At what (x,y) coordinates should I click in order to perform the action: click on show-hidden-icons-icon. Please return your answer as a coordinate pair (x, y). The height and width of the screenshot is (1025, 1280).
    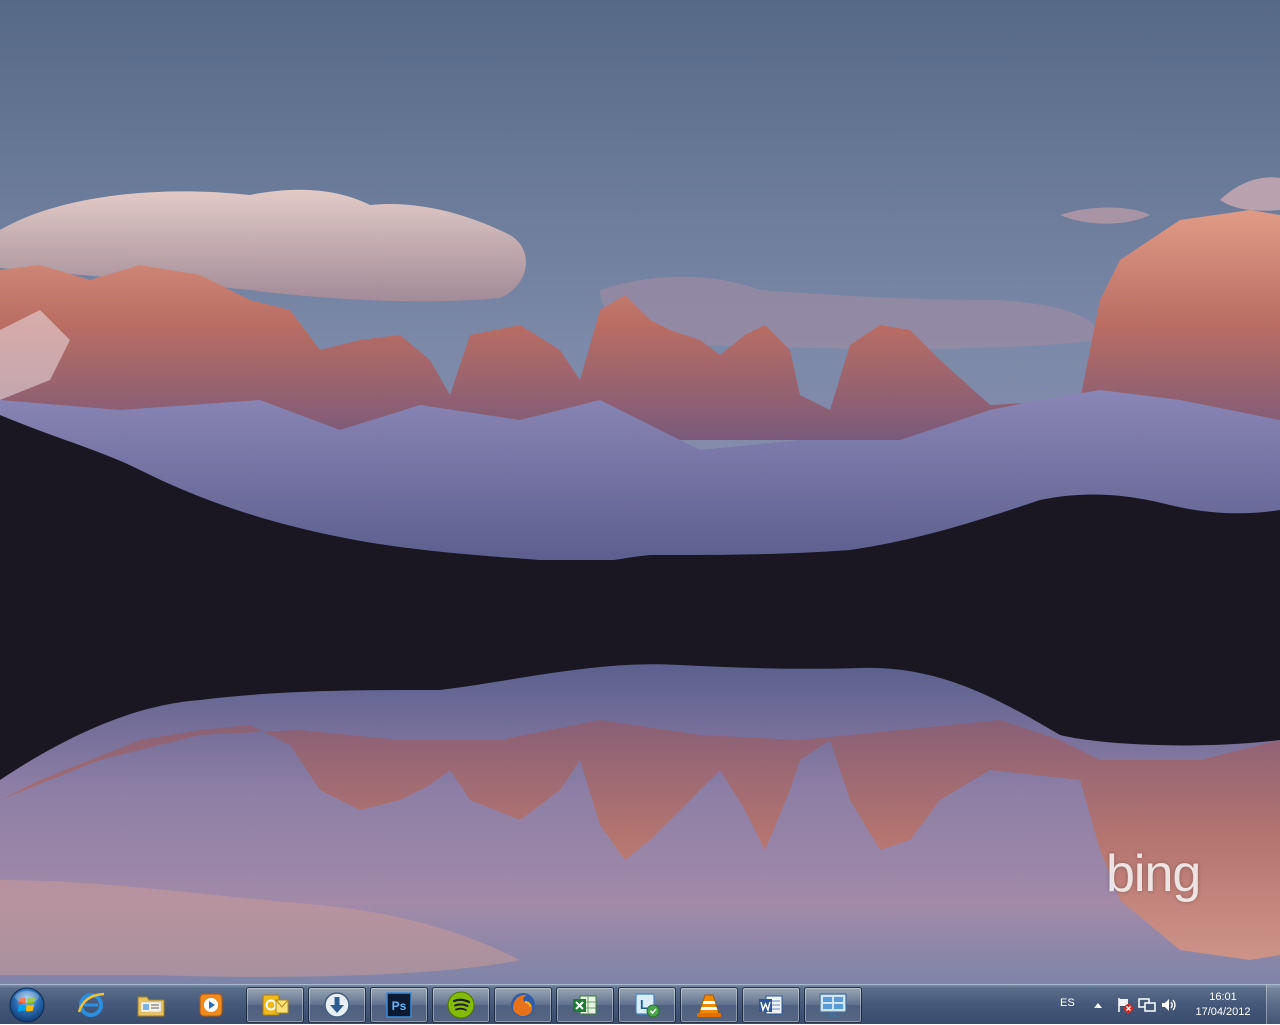
    Looking at the image, I should click on (1098, 1005).